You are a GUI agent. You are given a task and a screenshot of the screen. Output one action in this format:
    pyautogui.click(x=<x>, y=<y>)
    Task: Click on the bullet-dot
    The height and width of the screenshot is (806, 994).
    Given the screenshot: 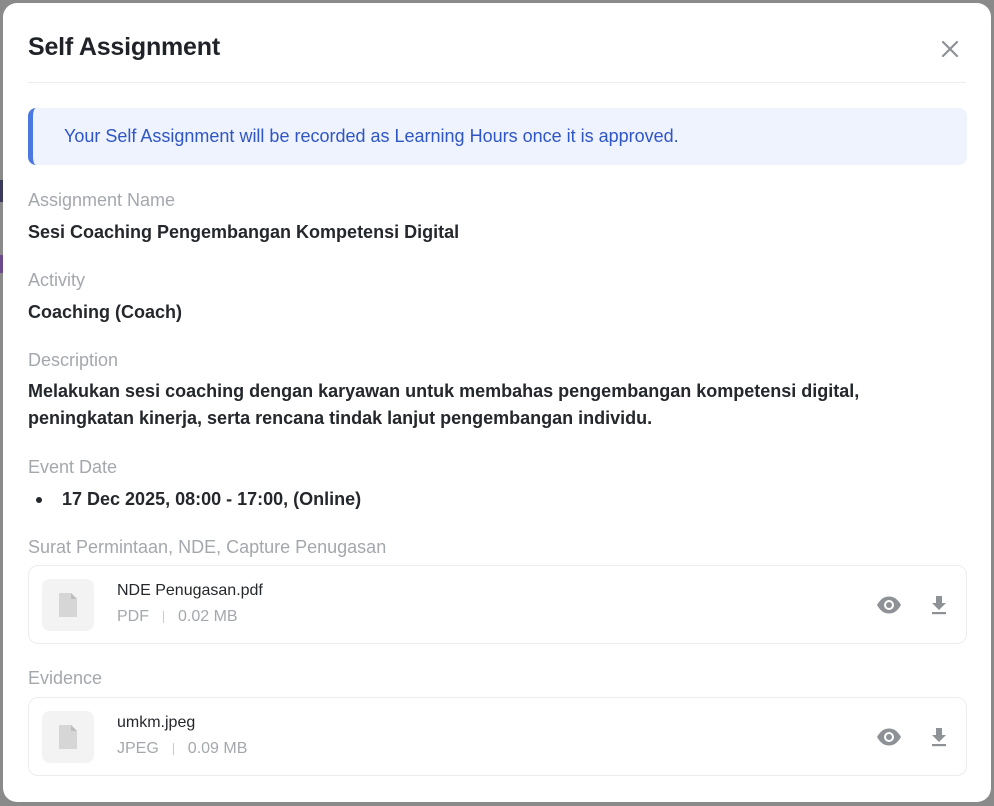 What is the action you would take?
    pyautogui.click(x=39, y=499)
    